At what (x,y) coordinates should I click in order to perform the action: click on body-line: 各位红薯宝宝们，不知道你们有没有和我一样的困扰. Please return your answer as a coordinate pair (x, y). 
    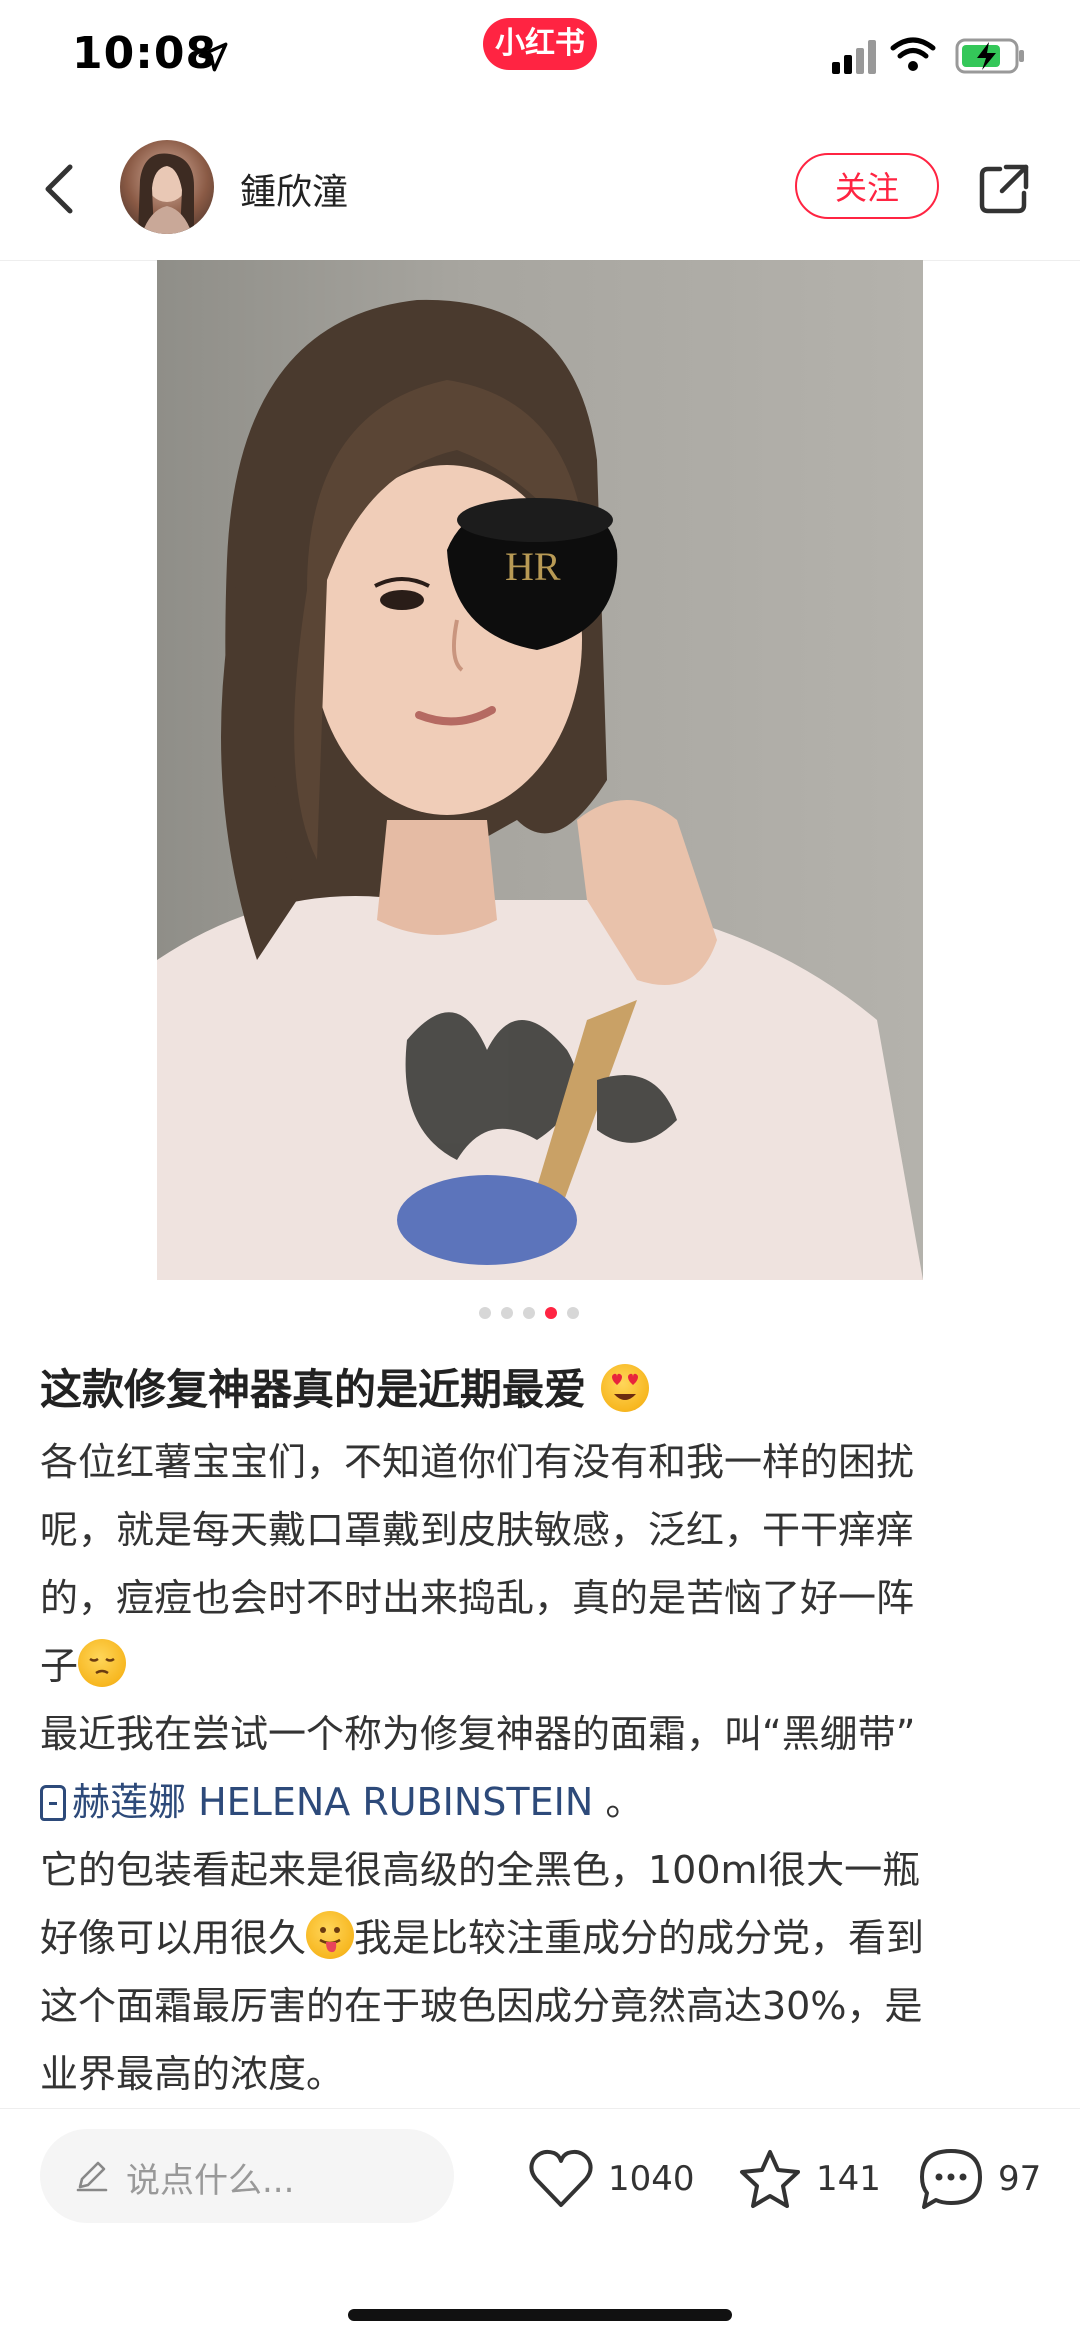
    Looking at the image, I should click on (477, 1462).